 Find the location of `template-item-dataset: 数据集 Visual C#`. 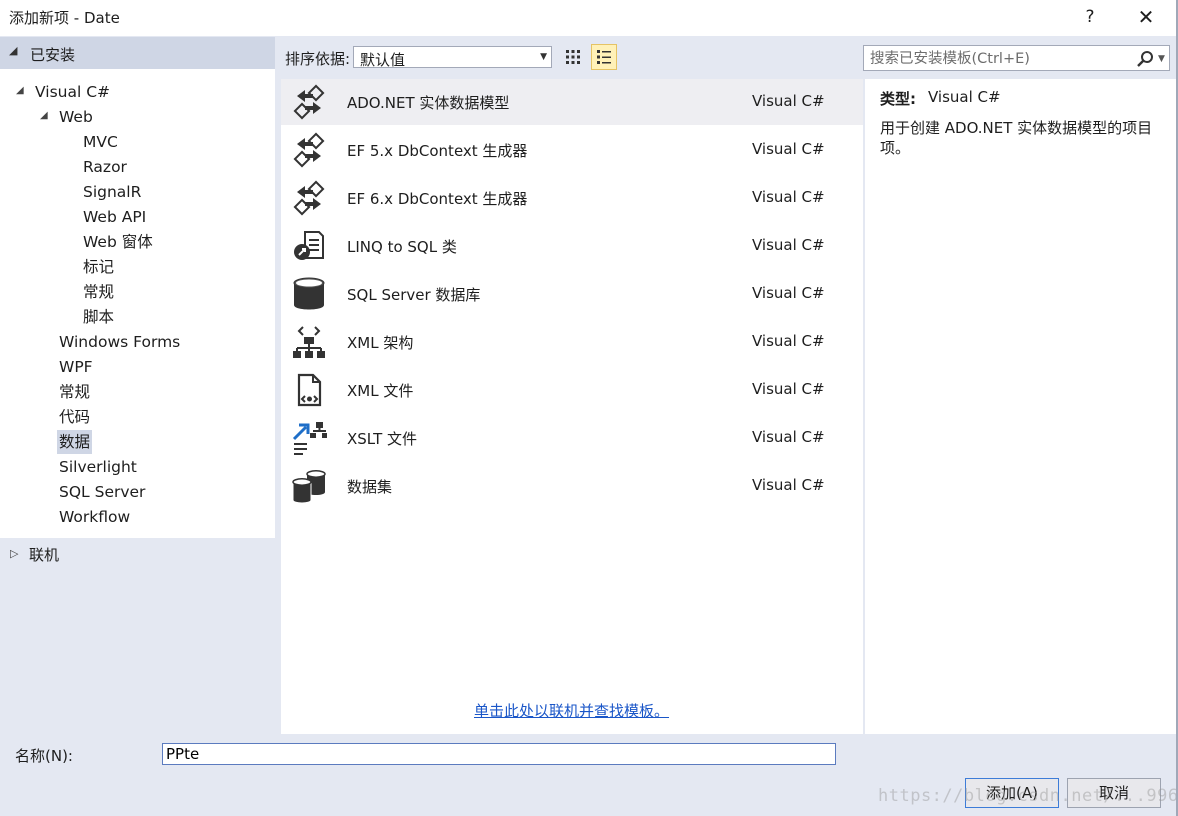

template-item-dataset: 数据集 Visual C# is located at coordinates (572, 486).